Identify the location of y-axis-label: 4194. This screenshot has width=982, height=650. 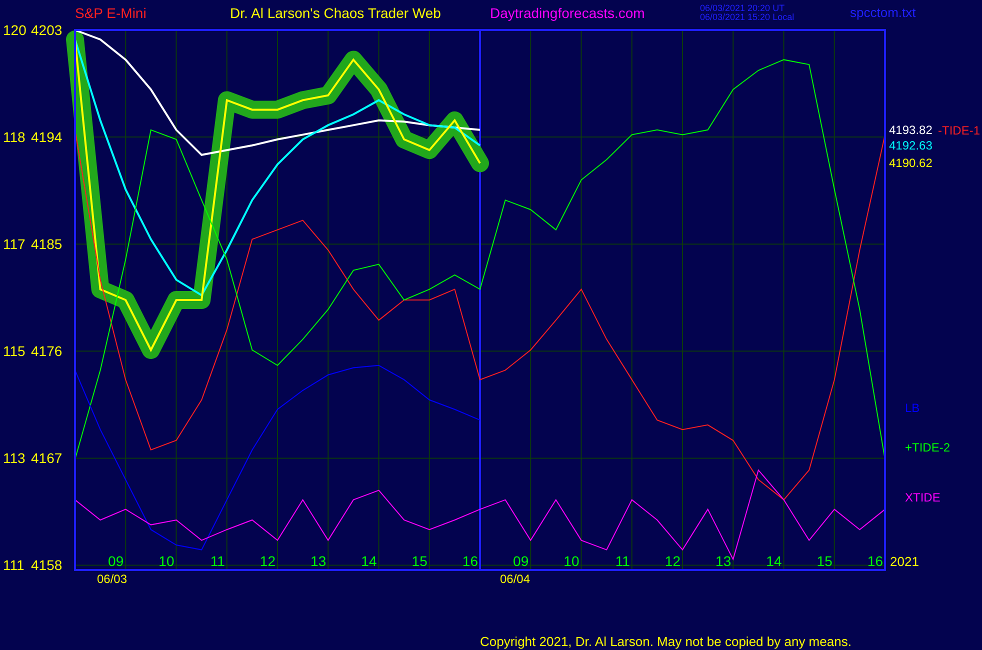
(46, 137).